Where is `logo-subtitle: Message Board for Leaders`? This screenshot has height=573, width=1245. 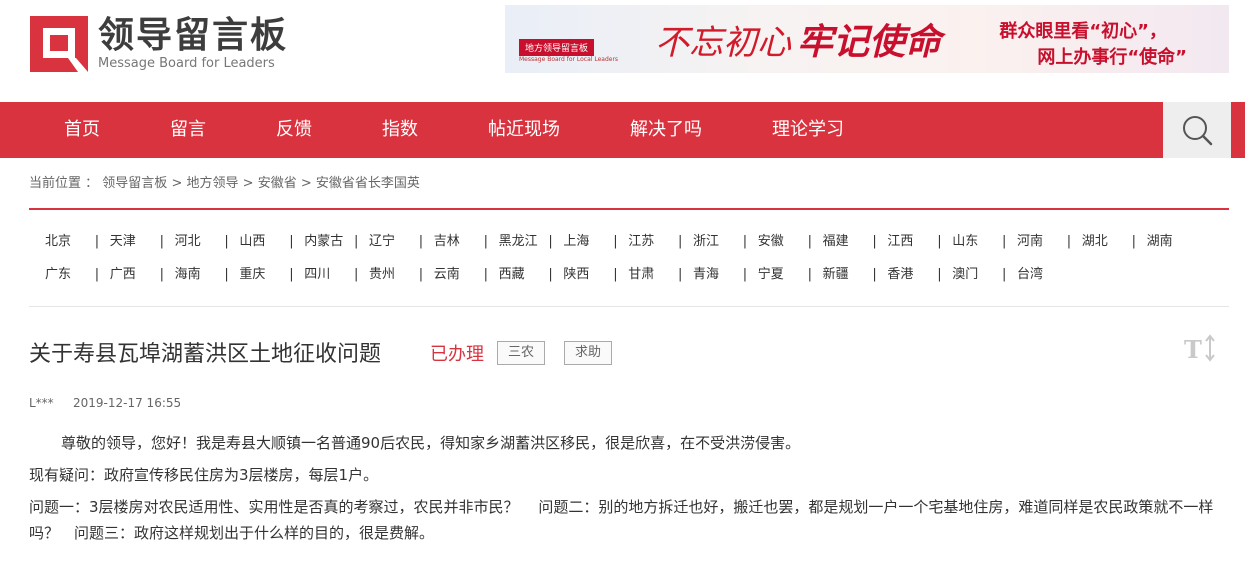
logo-subtitle: Message Board for Leaders is located at coordinates (186, 63).